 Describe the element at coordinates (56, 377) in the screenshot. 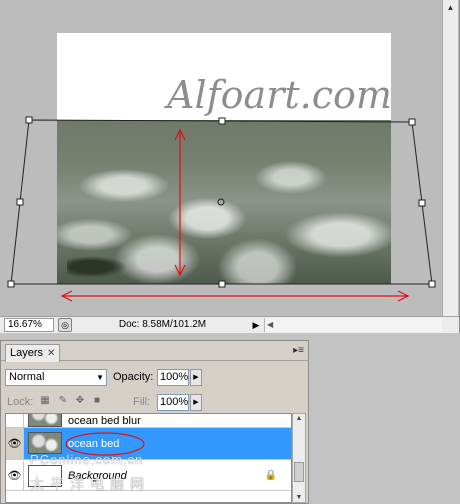

I see `blend-mode-select: Normal ▼` at that location.